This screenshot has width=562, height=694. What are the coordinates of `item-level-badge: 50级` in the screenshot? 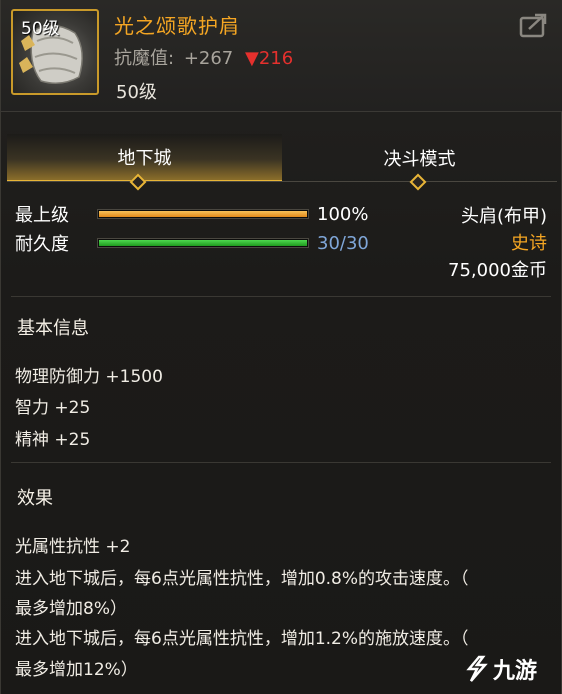 It's located at (40, 29).